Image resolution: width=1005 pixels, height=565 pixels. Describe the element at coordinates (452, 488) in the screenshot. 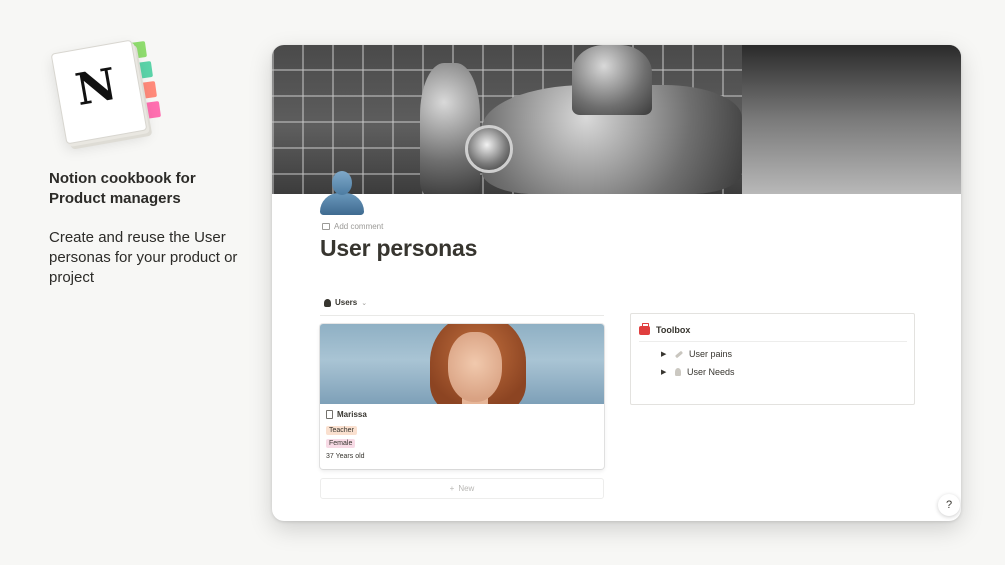

I see `plus-icon: +` at that location.